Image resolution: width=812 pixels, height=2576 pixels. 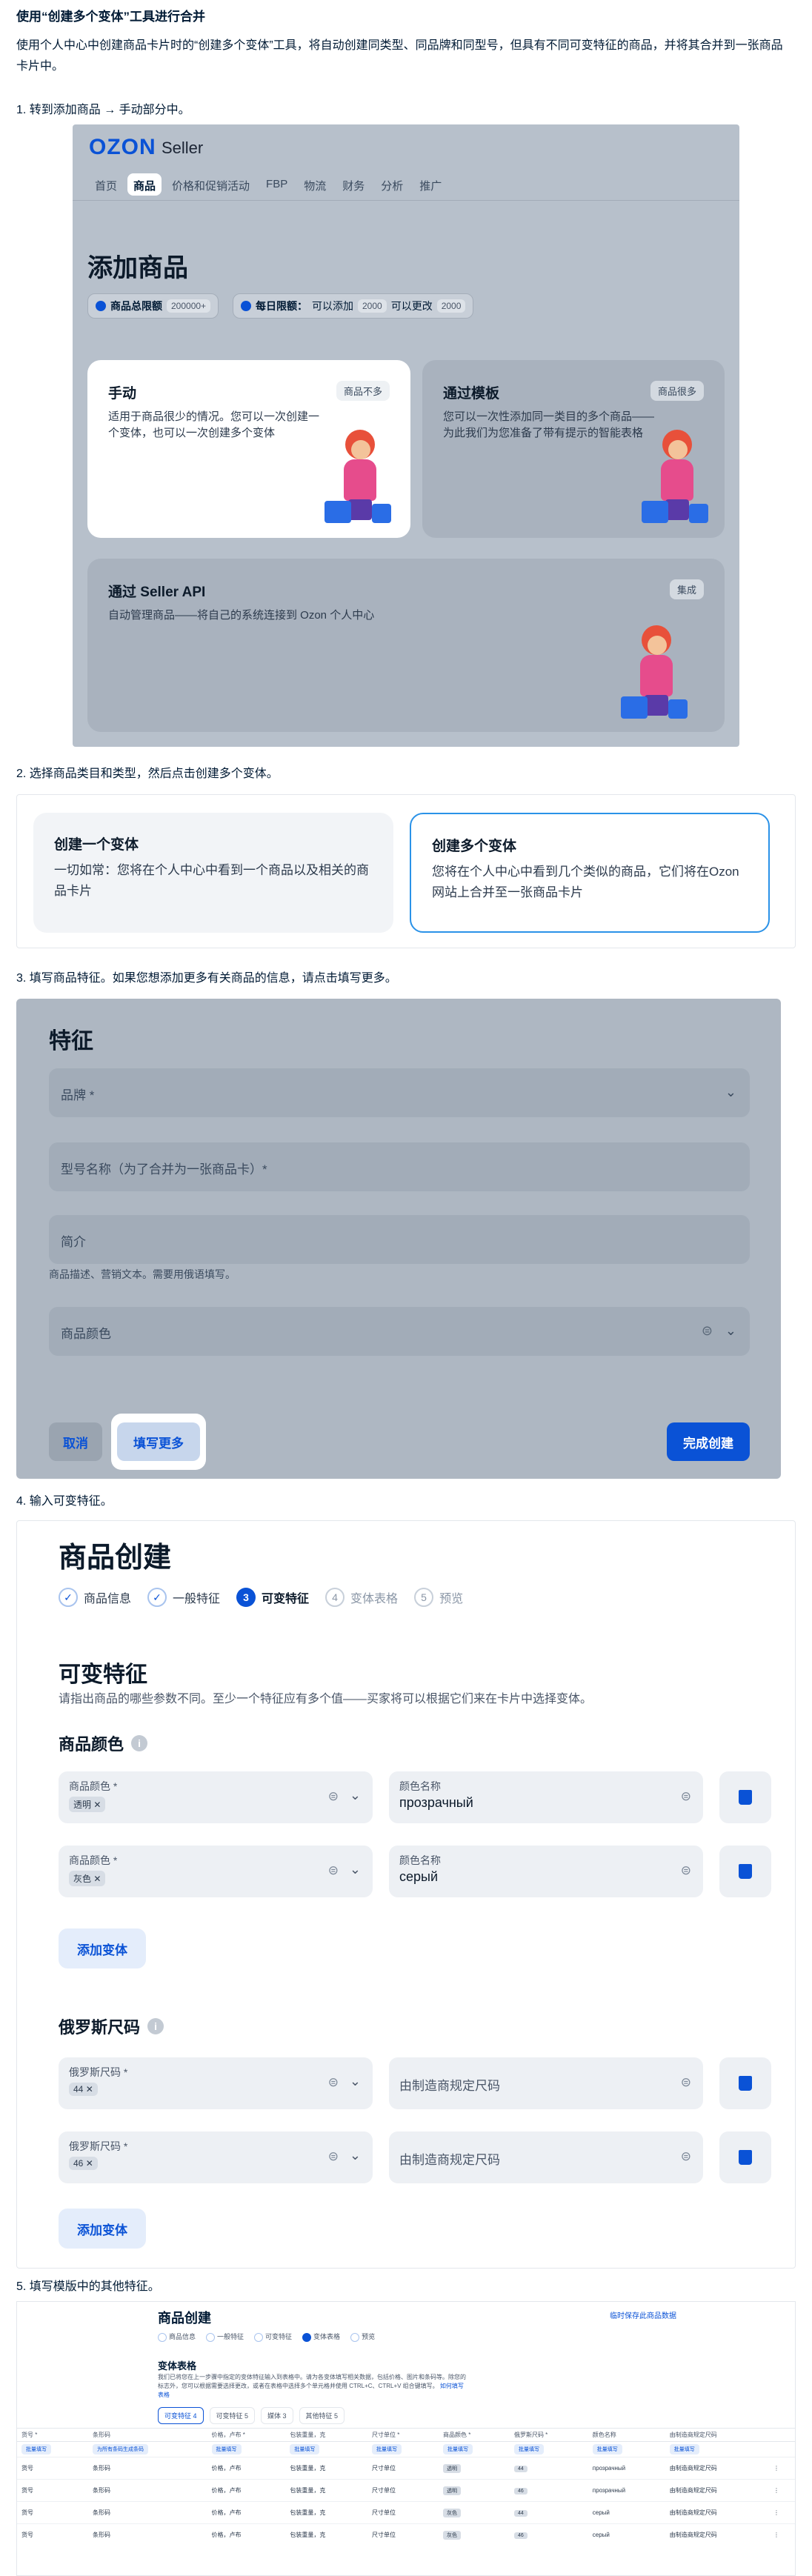 What do you see at coordinates (120, 2449) in the screenshot?
I see `generate-barcode-button: 为所有条码生成条码` at bounding box center [120, 2449].